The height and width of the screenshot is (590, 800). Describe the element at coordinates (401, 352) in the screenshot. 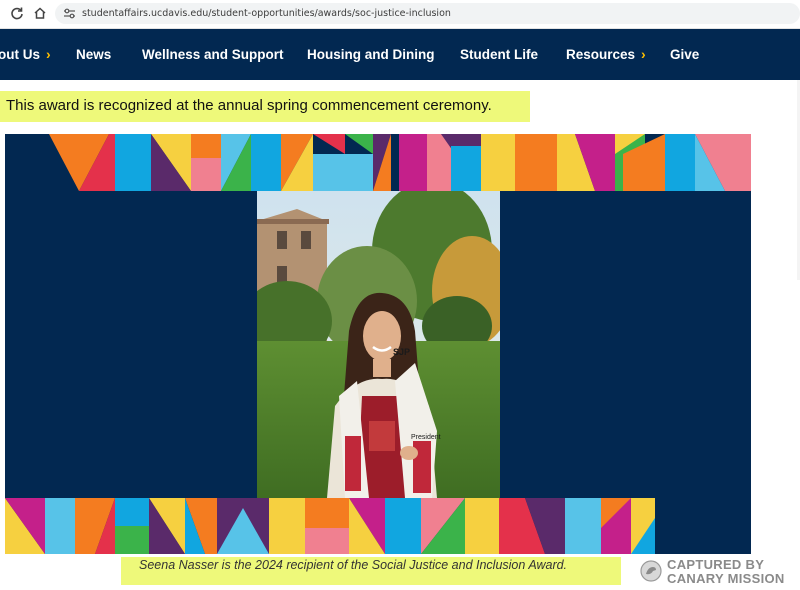

I see `stole-sjp-text: SJP` at that location.